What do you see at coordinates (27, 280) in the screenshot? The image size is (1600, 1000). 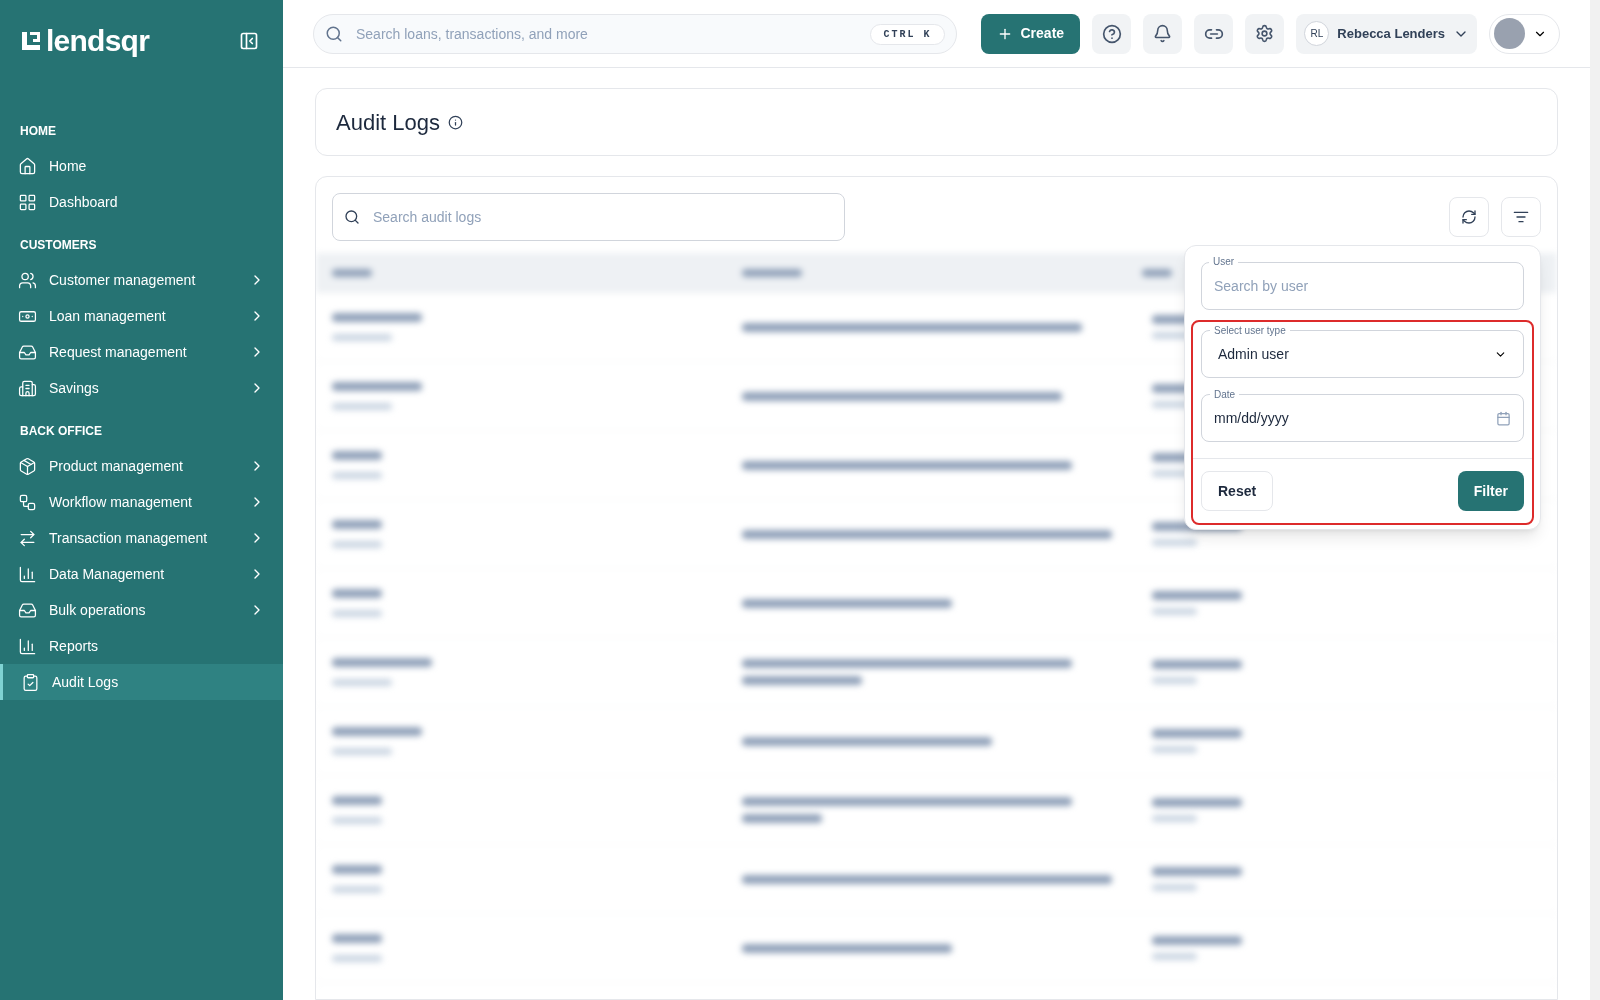 I see `users-icon` at bounding box center [27, 280].